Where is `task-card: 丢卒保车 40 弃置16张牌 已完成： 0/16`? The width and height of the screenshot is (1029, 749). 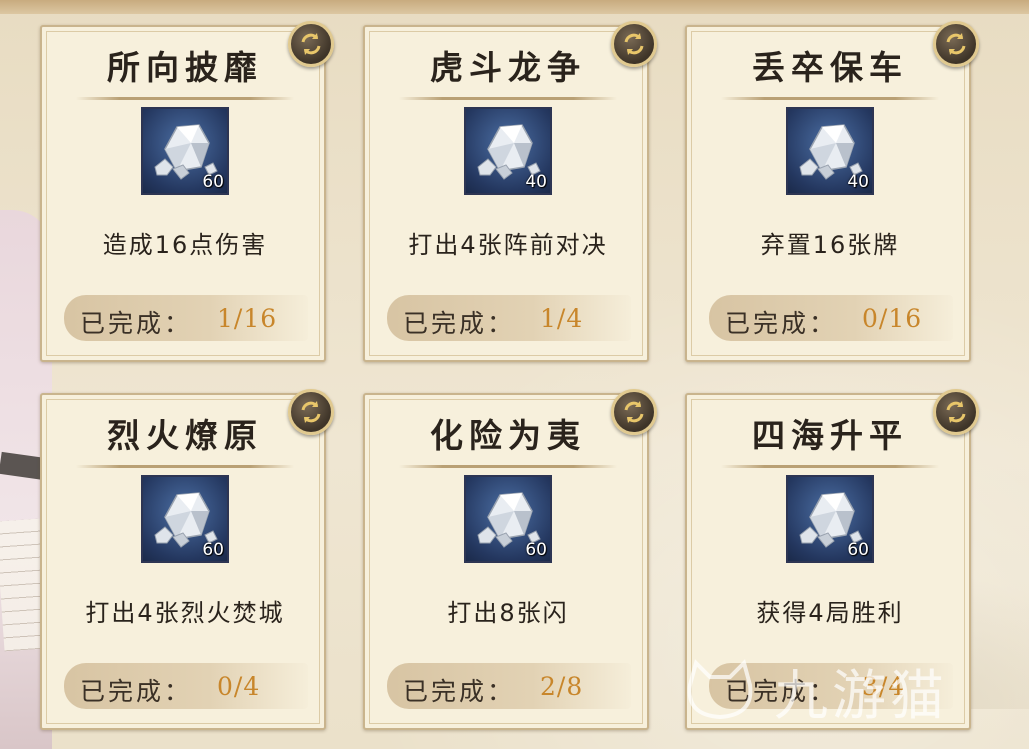
task-card: 丢卒保车 40 弃置16张牌 已完成： 0/16 is located at coordinates (832, 191).